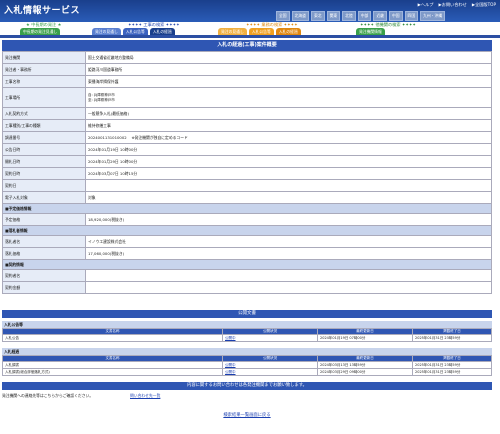  Describe the element at coordinates (247, 314) in the screenshot. I see `docs-title: 公開文書` at that location.